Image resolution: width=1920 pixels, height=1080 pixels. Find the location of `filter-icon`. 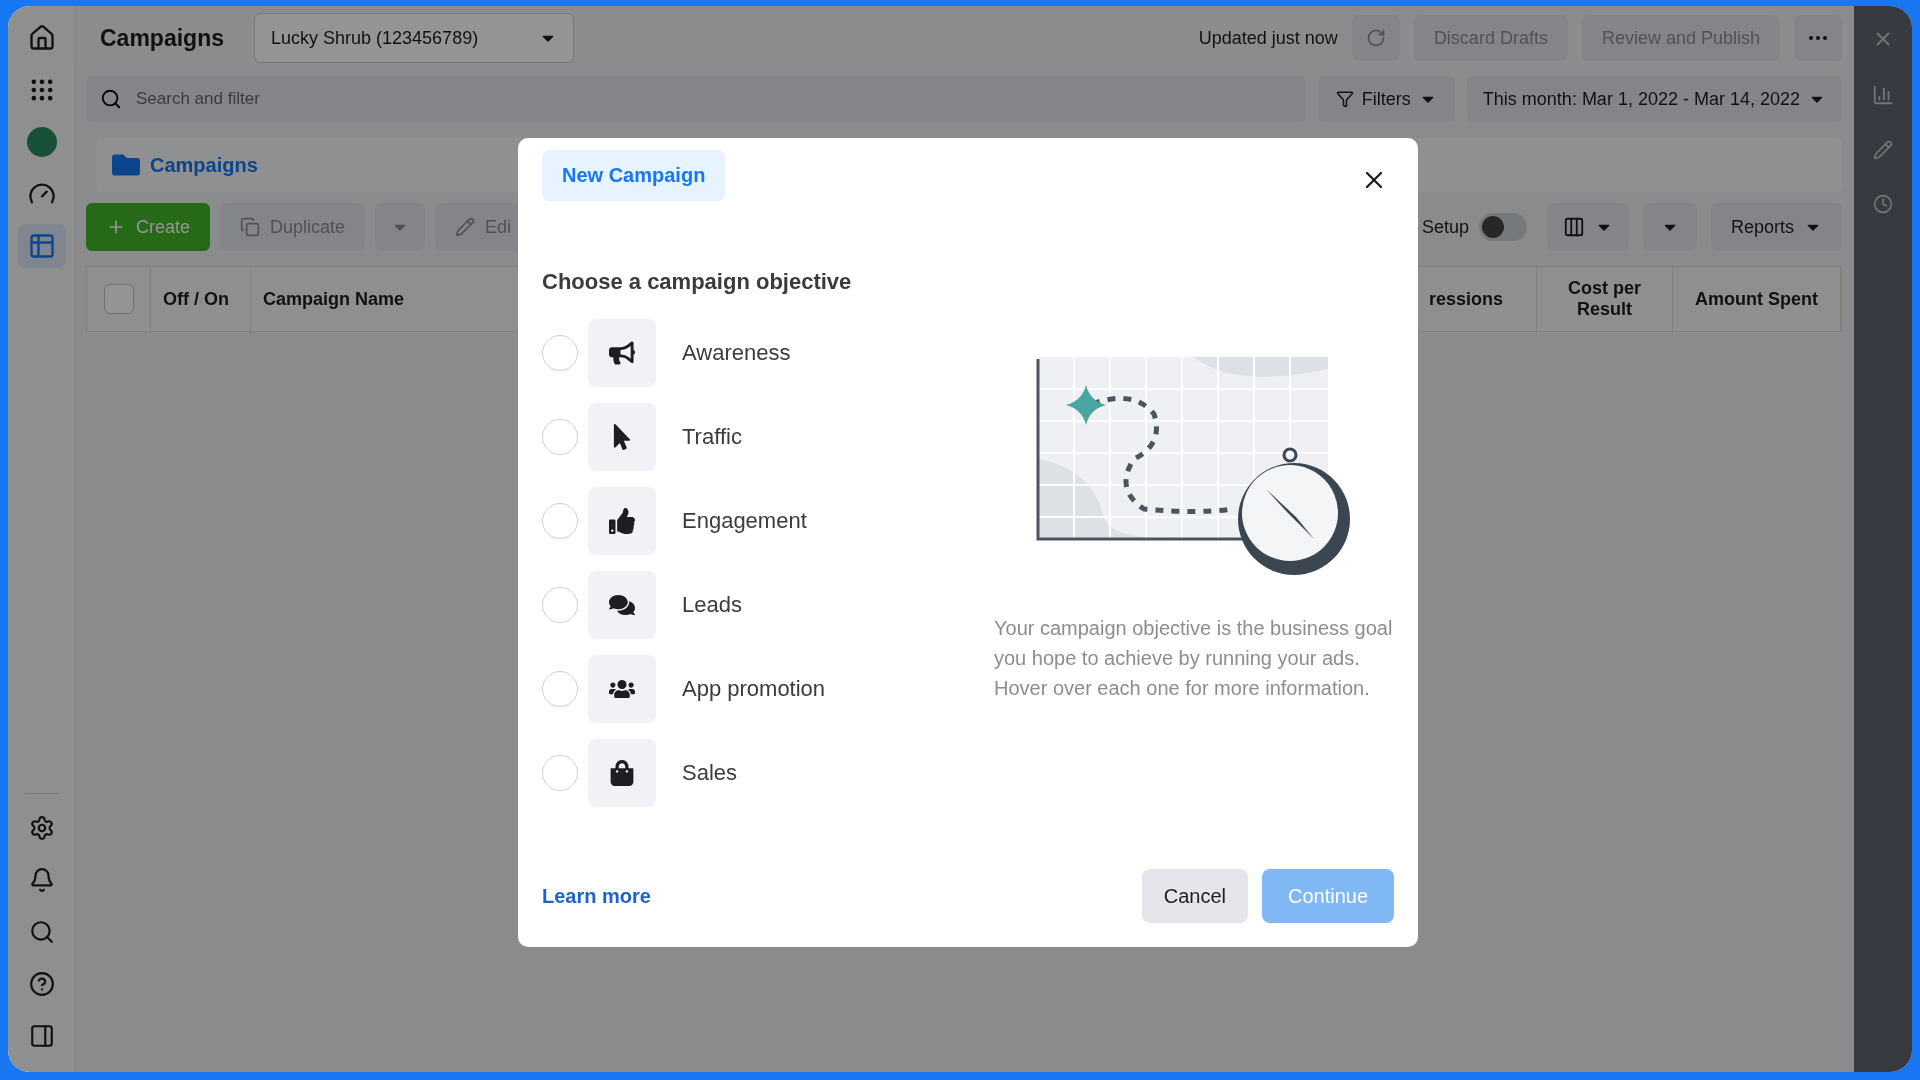

filter-icon is located at coordinates (1344, 99).